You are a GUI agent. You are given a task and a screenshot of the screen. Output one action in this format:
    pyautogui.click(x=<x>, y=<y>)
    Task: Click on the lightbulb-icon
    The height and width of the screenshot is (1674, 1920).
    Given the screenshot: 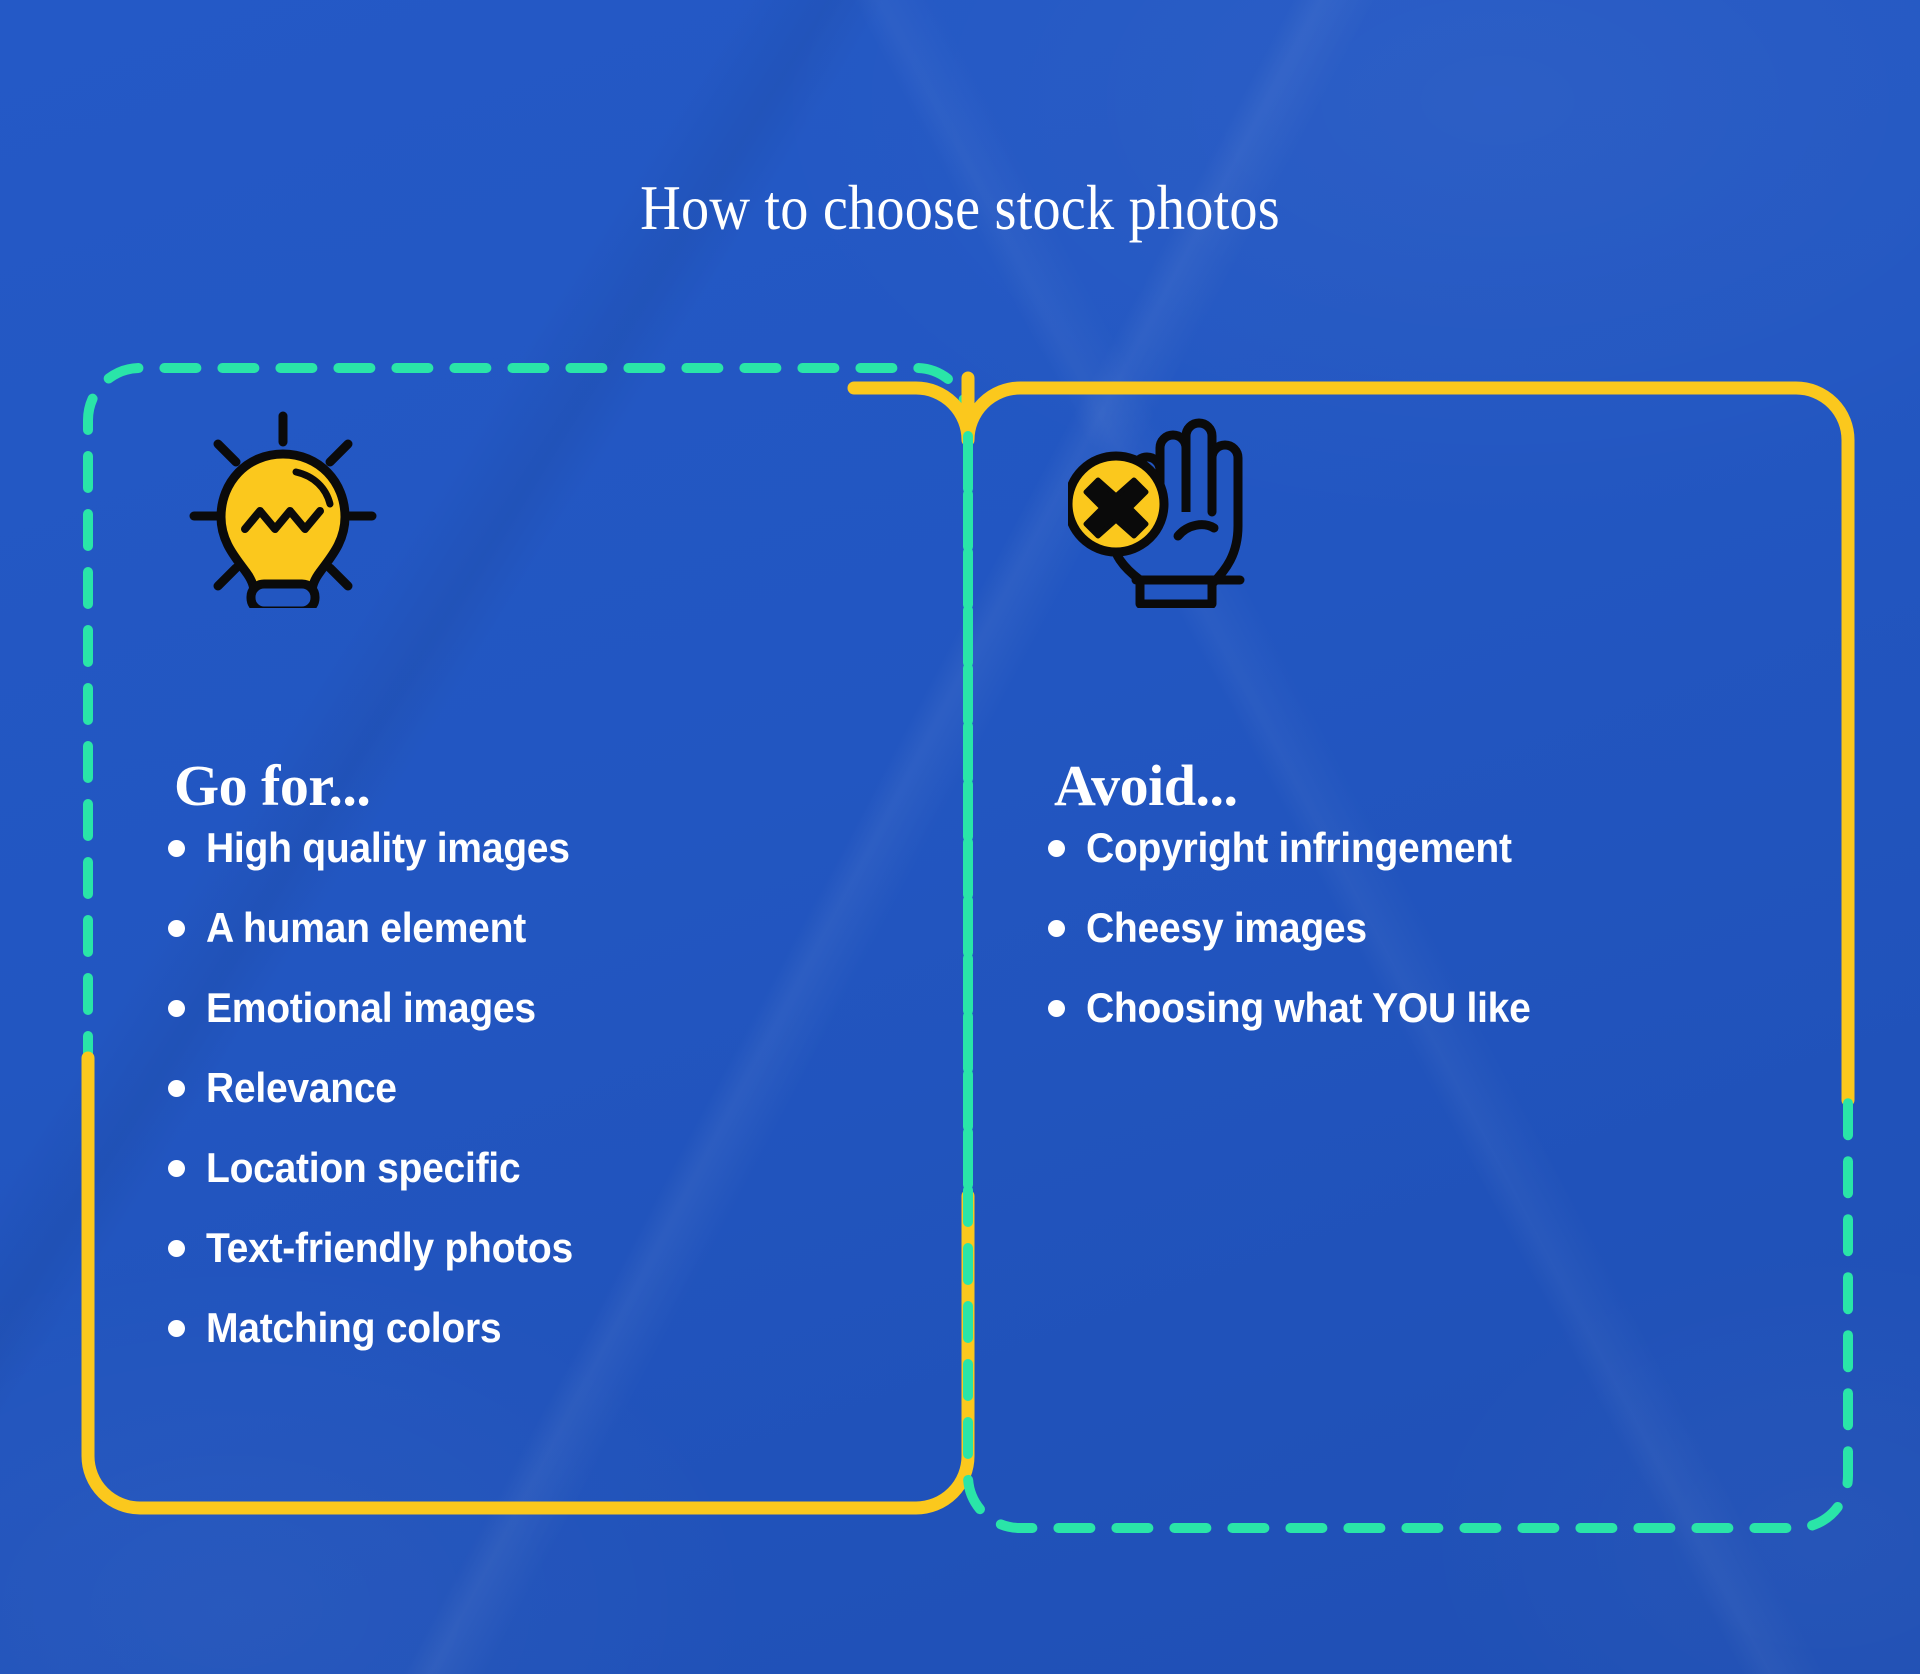 What is the action you would take?
    pyautogui.click(x=283, y=512)
    